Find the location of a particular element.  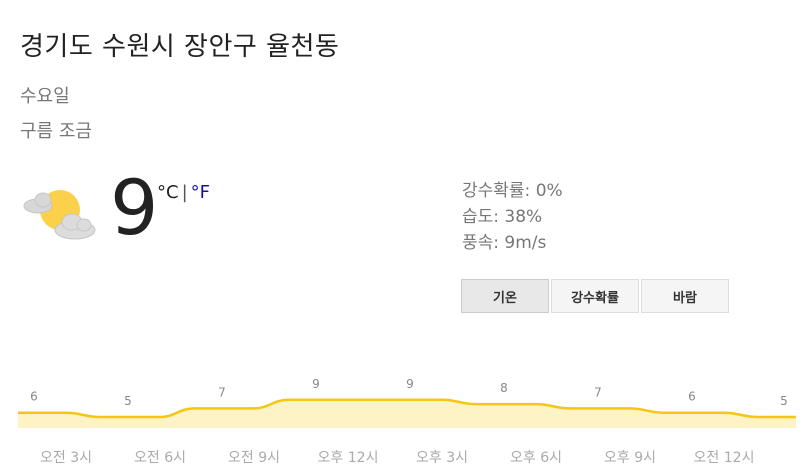

unit-fahrenheit: °F is located at coordinates (200, 192).